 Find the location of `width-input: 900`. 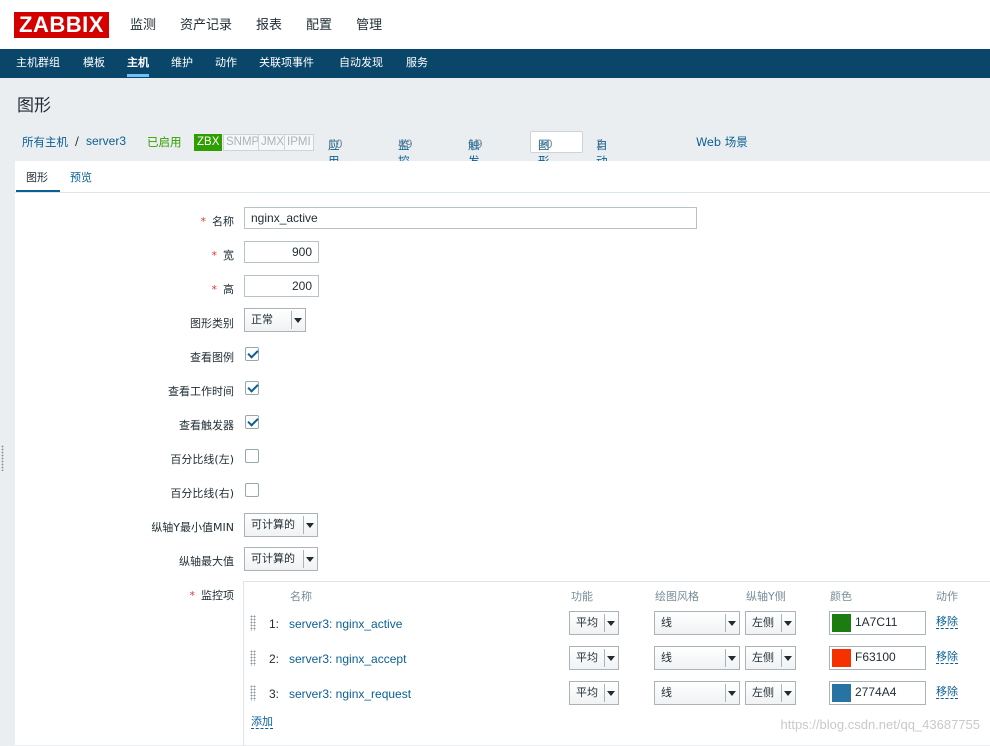

width-input: 900 is located at coordinates (281, 252).